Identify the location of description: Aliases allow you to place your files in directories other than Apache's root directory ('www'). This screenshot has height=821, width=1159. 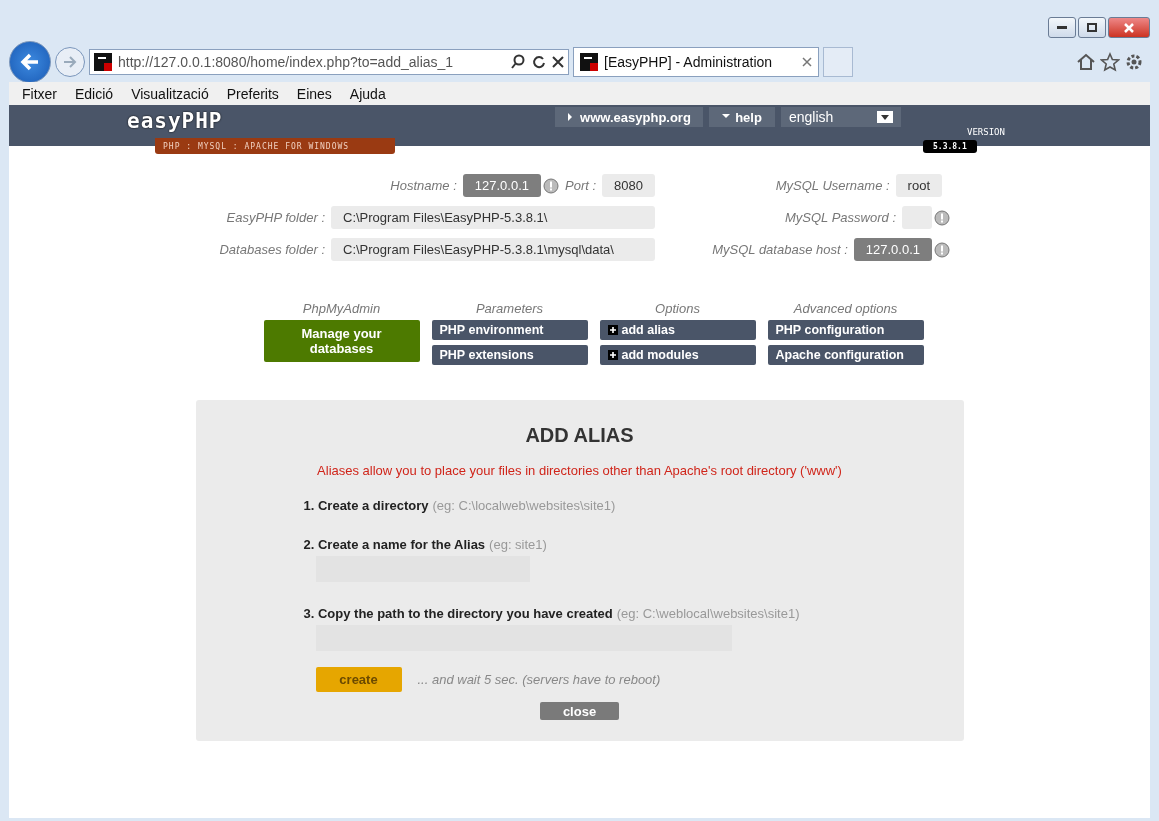
(579, 470).